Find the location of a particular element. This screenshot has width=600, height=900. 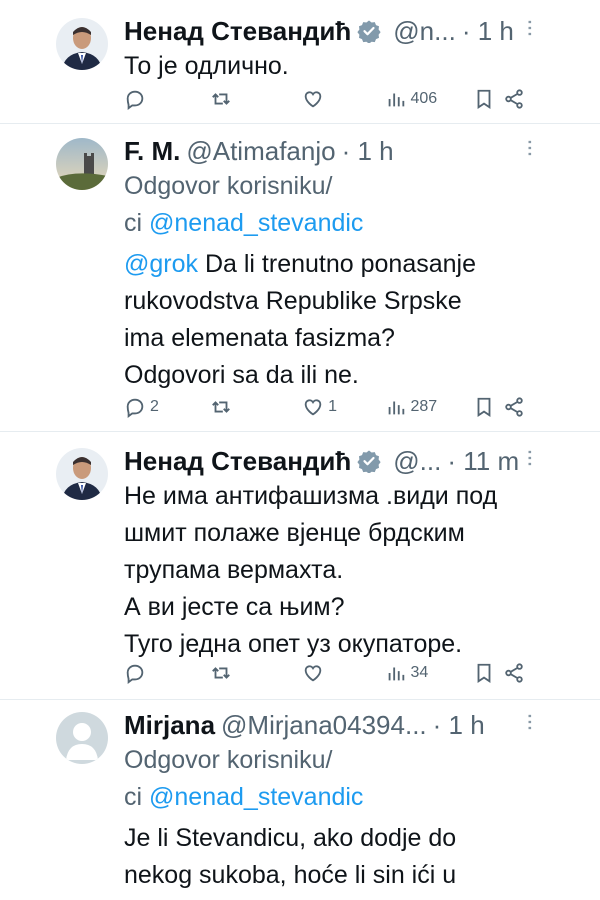

profile-photo-castle-icon is located at coordinates (82, 164).